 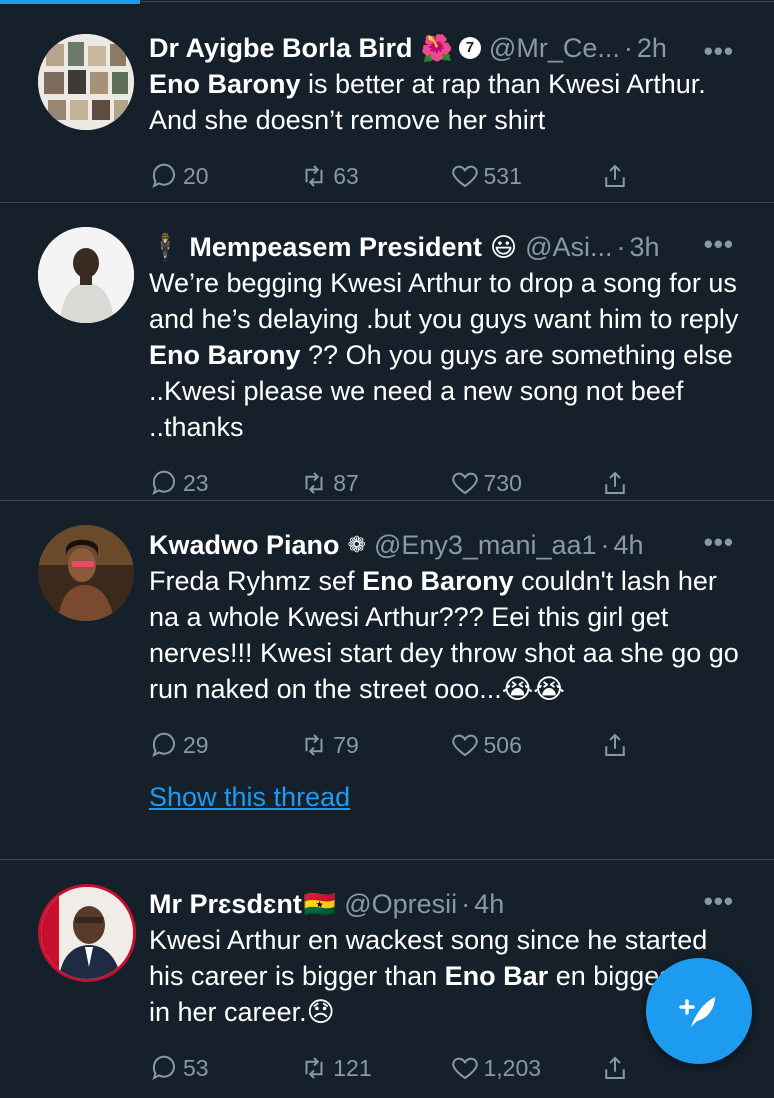 I want to click on retweet-button: 63, so click(x=374, y=176).